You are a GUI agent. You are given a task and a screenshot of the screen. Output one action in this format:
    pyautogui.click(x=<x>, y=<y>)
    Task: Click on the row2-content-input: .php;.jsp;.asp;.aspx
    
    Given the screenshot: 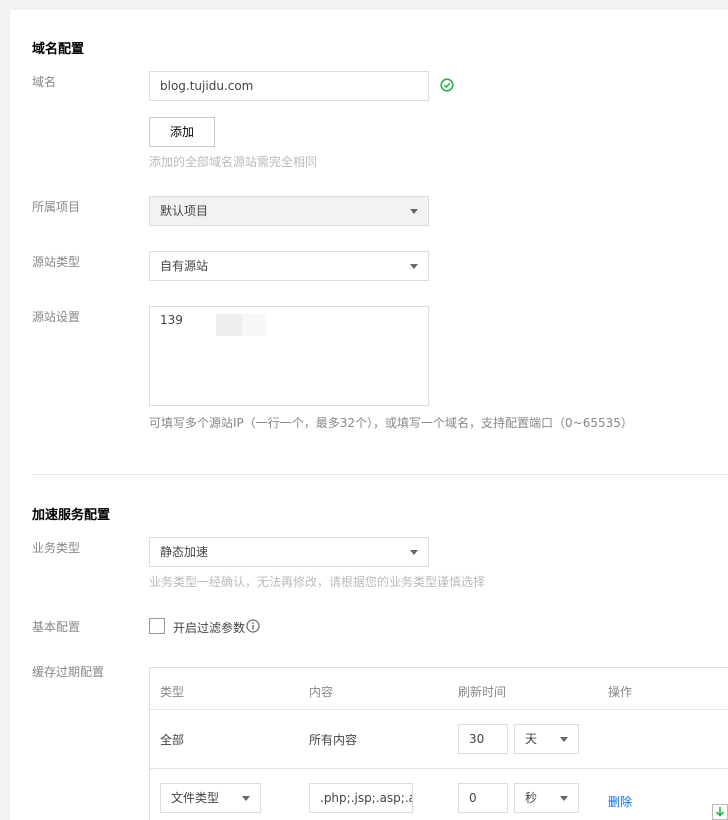 What is the action you would take?
    pyautogui.click(x=361, y=798)
    